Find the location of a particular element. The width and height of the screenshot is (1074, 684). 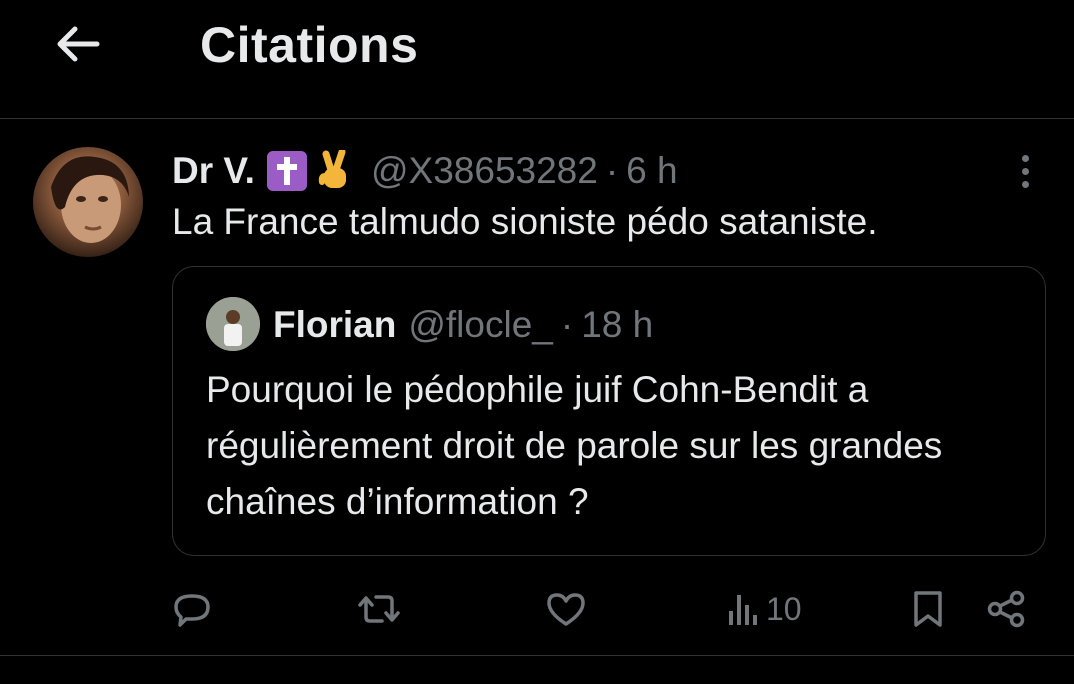

latin-cross-emoji-icon is located at coordinates (286, 171).